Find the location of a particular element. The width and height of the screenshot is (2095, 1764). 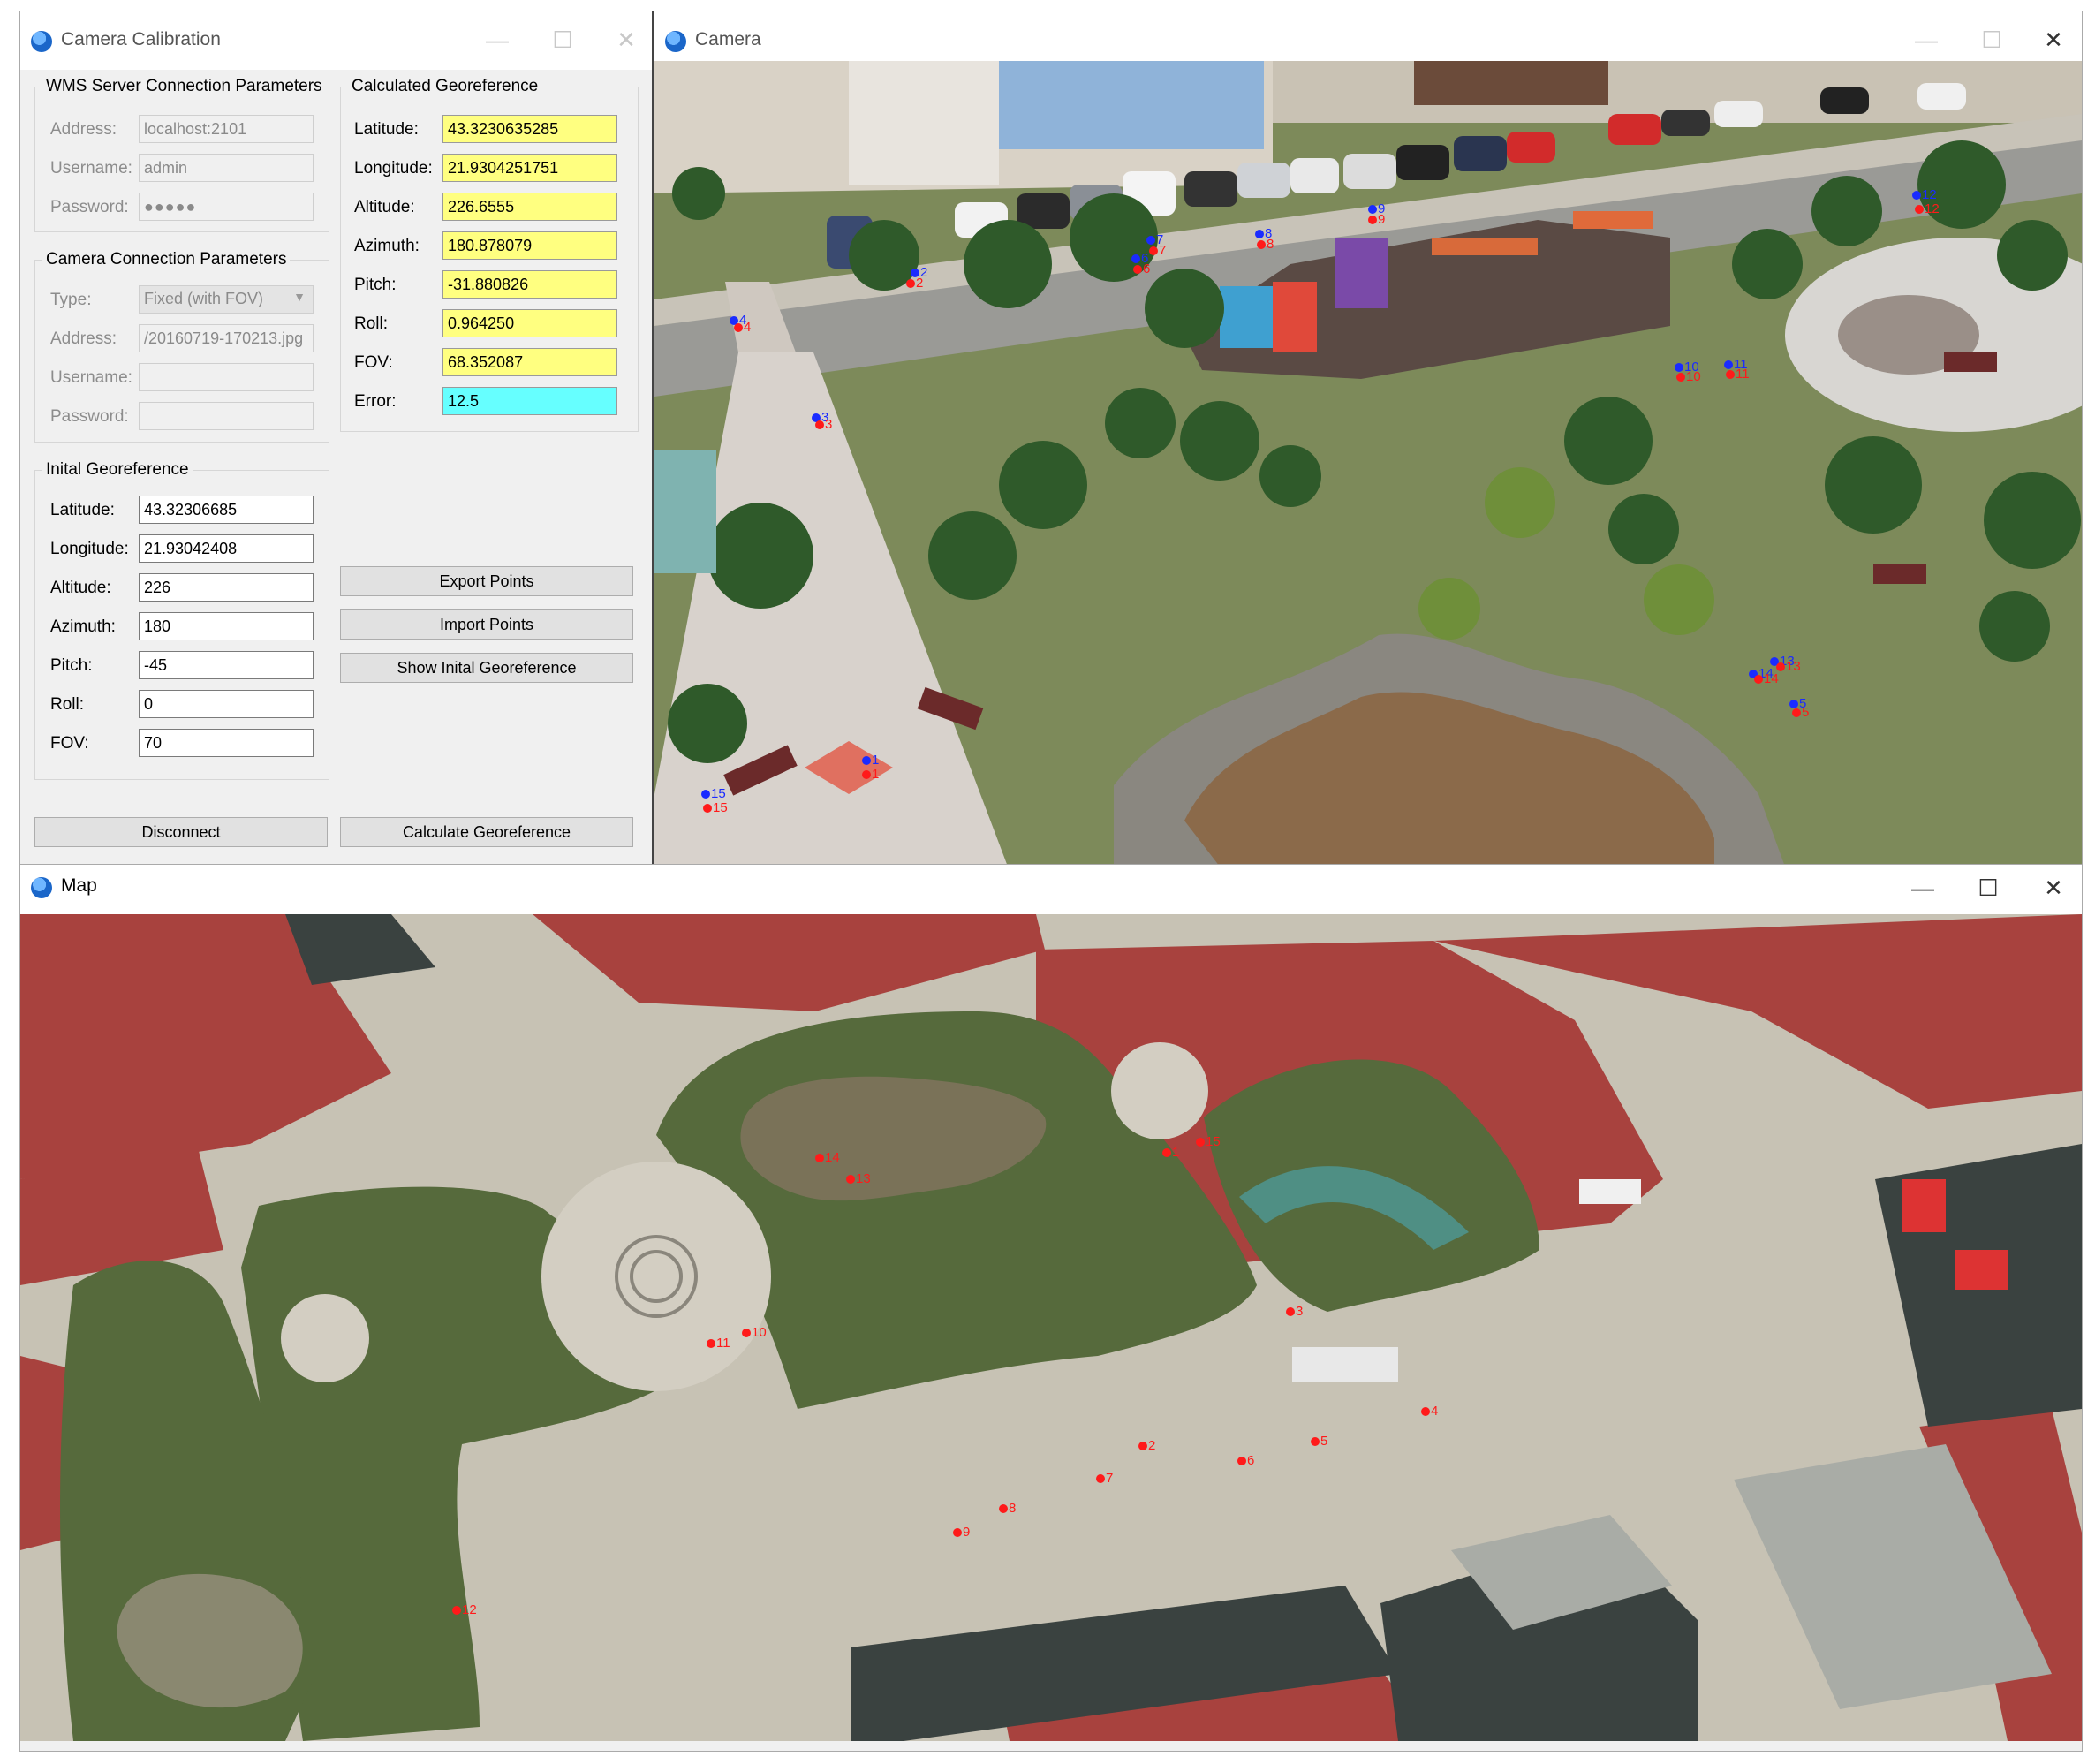

camera-point-13-projected-label: 13 is located at coordinates (1793, 666).